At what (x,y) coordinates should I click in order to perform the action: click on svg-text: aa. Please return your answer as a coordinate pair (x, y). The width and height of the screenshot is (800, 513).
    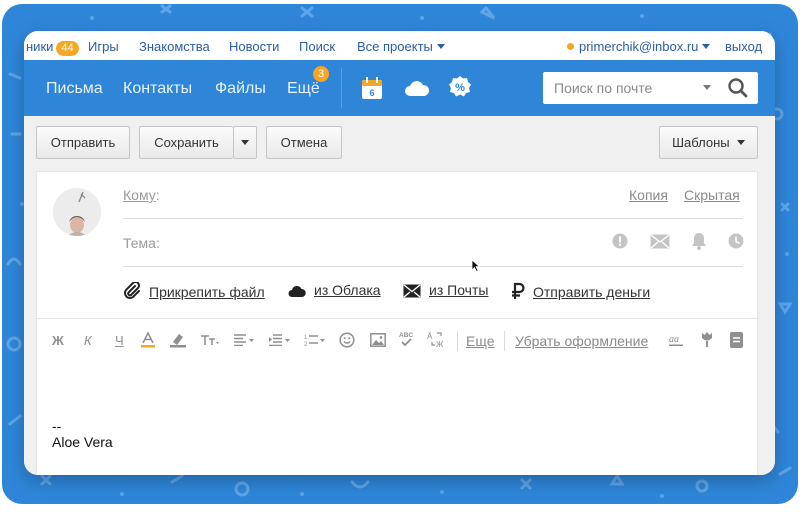
    Looking at the image, I should click on (674, 339).